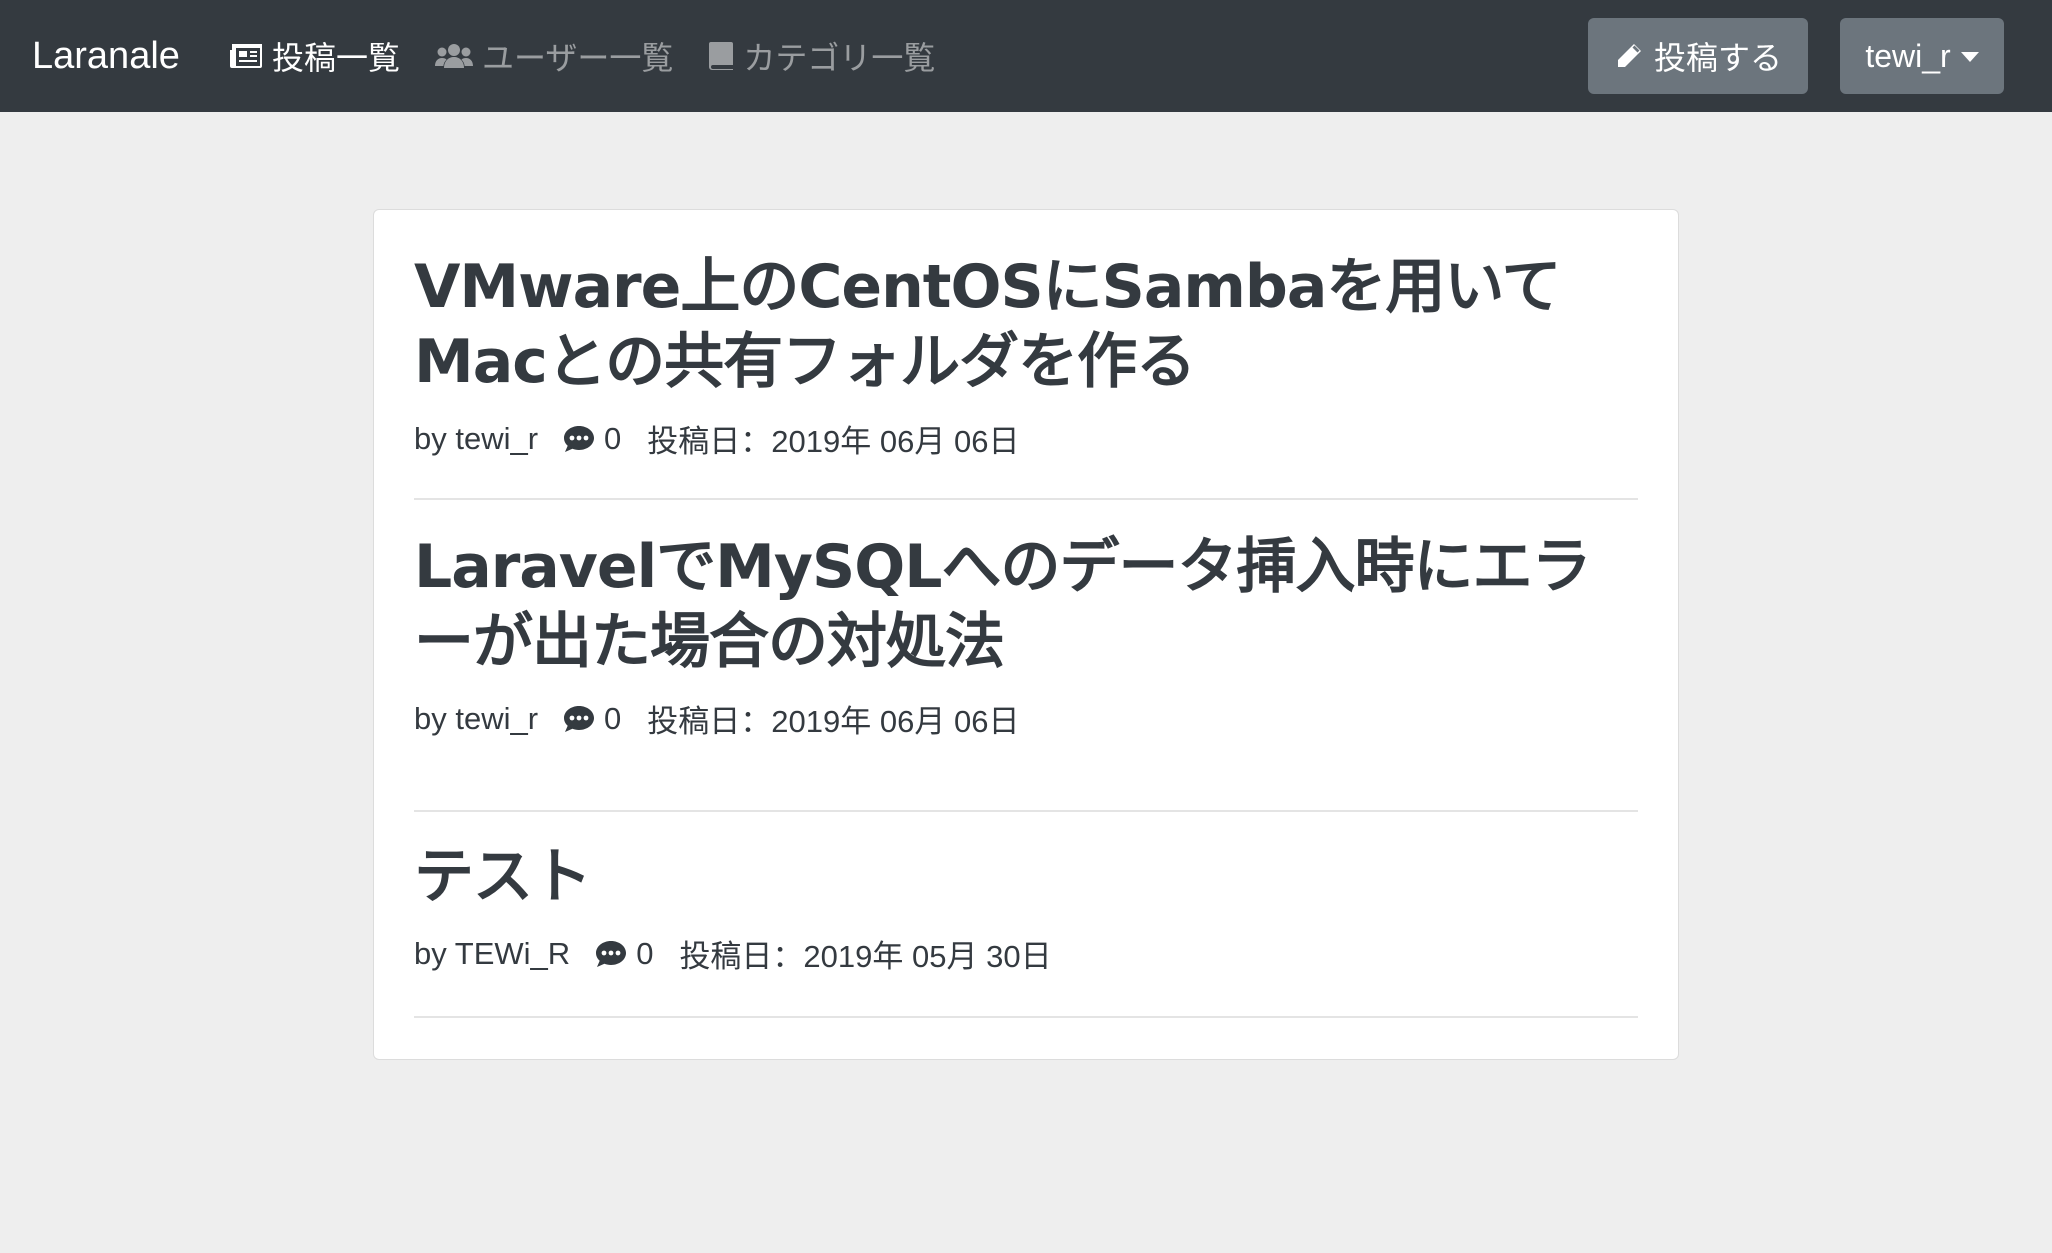 Image resolution: width=2052 pixels, height=1253 pixels. I want to click on nav-link-posts: 投稿一覧, so click(314, 56).